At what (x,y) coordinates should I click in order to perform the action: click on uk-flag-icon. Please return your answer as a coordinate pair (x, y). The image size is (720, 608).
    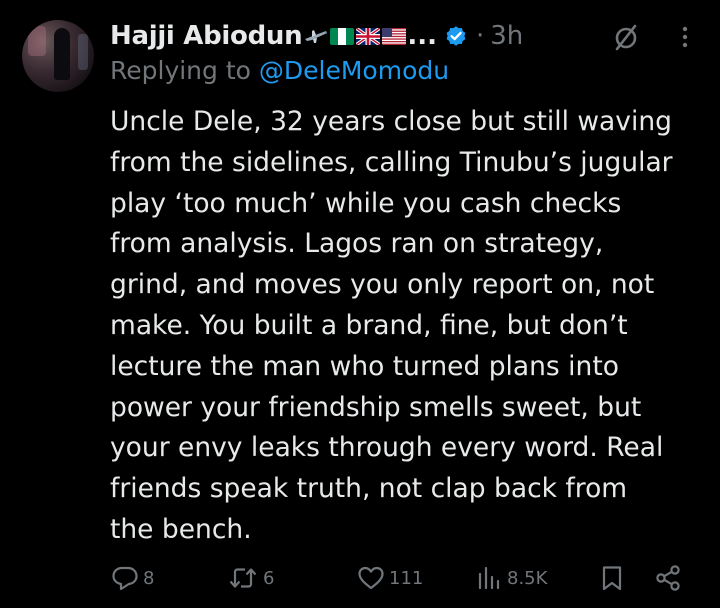
    Looking at the image, I should click on (368, 36).